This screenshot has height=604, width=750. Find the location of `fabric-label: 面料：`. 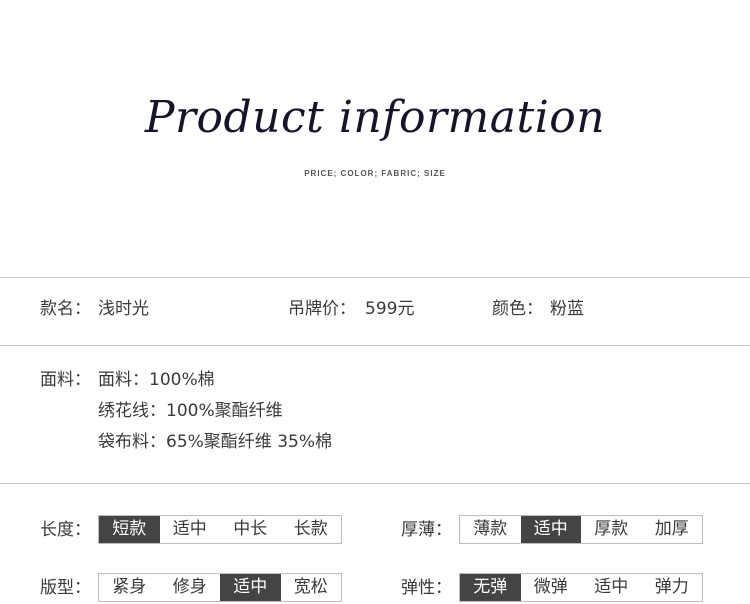

fabric-label: 面料： is located at coordinates (65, 380).